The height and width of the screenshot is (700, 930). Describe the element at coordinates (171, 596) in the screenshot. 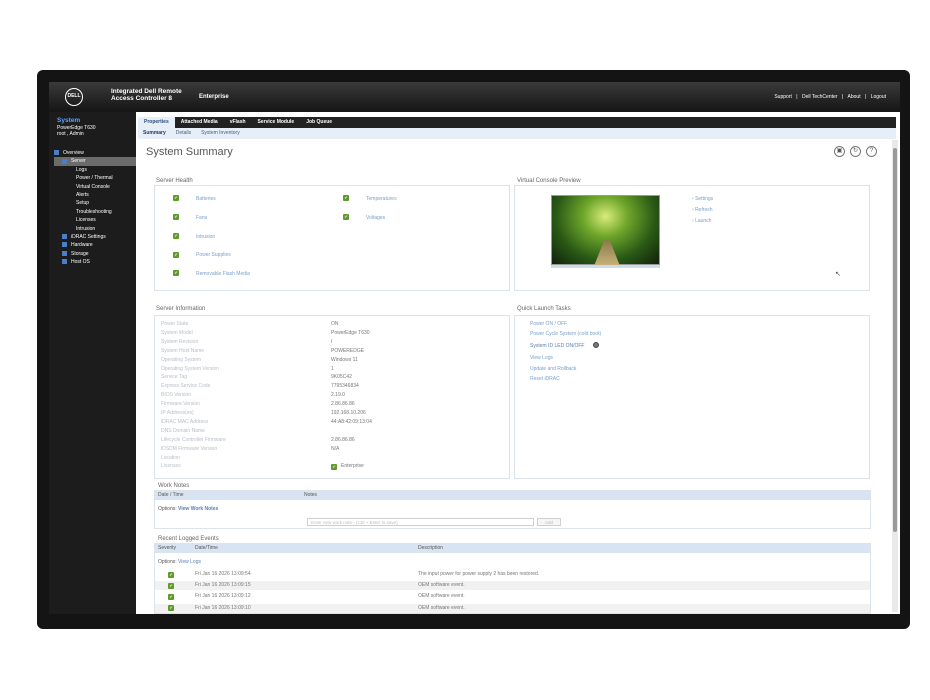

I see `severity-ok-icon: ✔` at that location.